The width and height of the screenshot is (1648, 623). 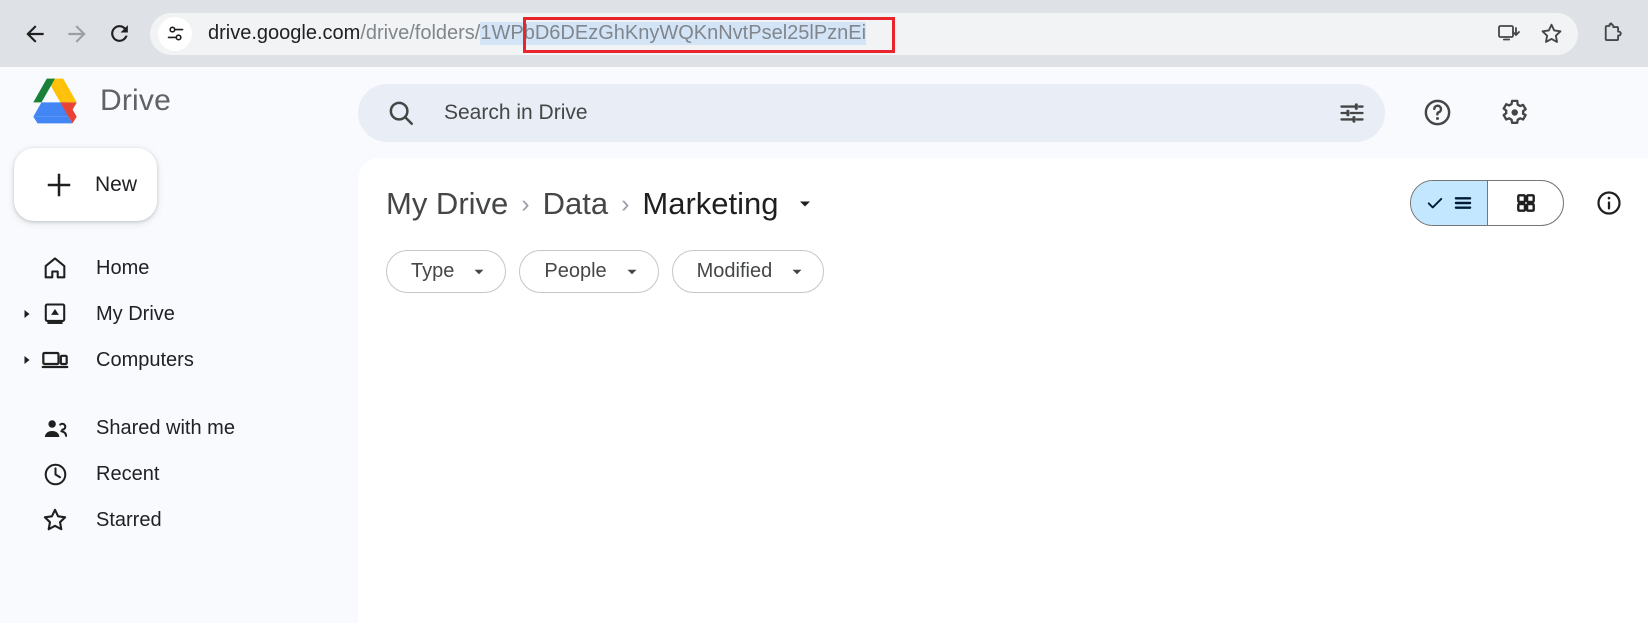 I want to click on search-icon, so click(x=401, y=113).